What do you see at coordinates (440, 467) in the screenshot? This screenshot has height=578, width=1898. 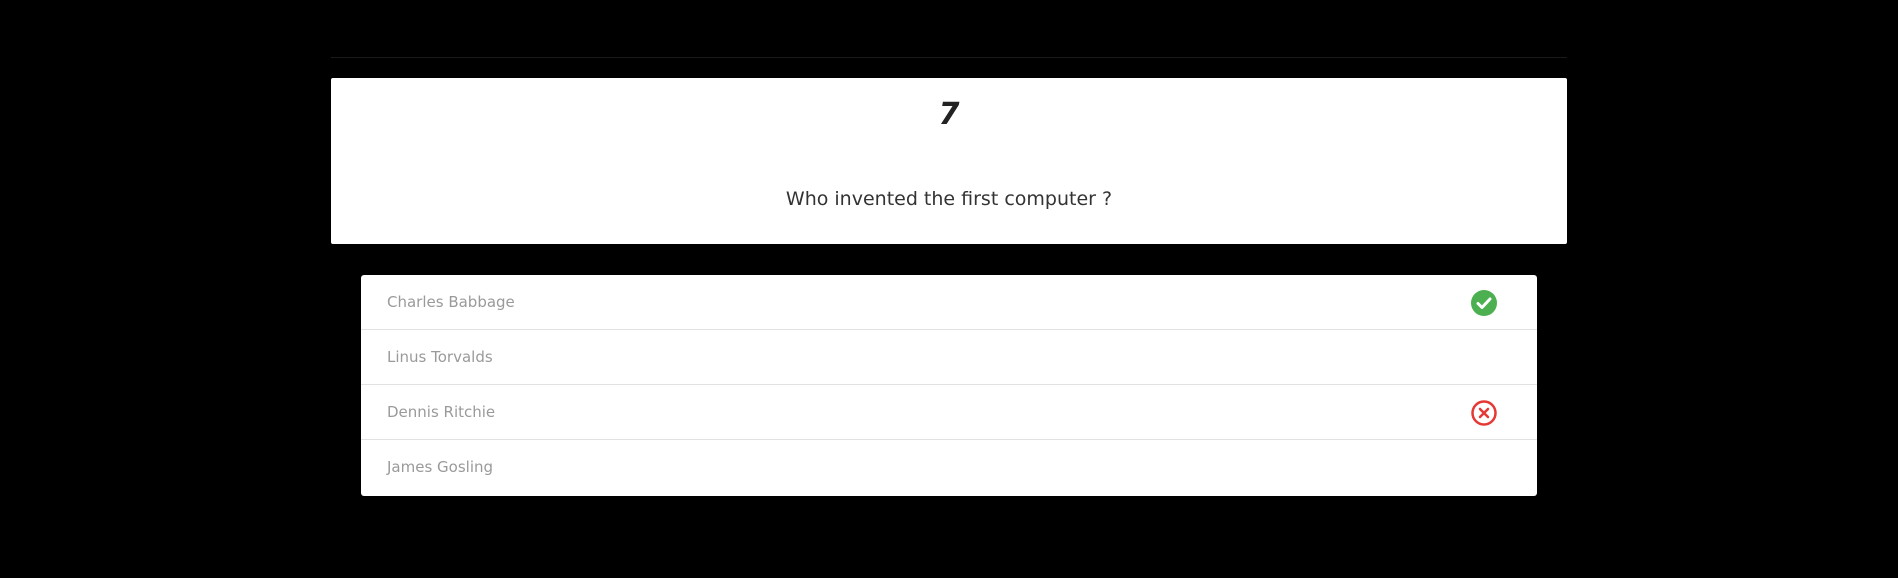 I see `answer-label: James Gosling` at bounding box center [440, 467].